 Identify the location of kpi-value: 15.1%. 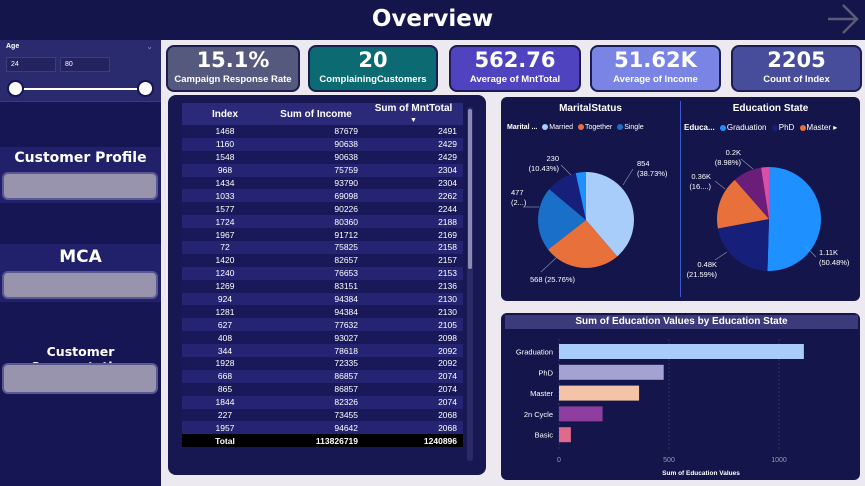
(233, 60).